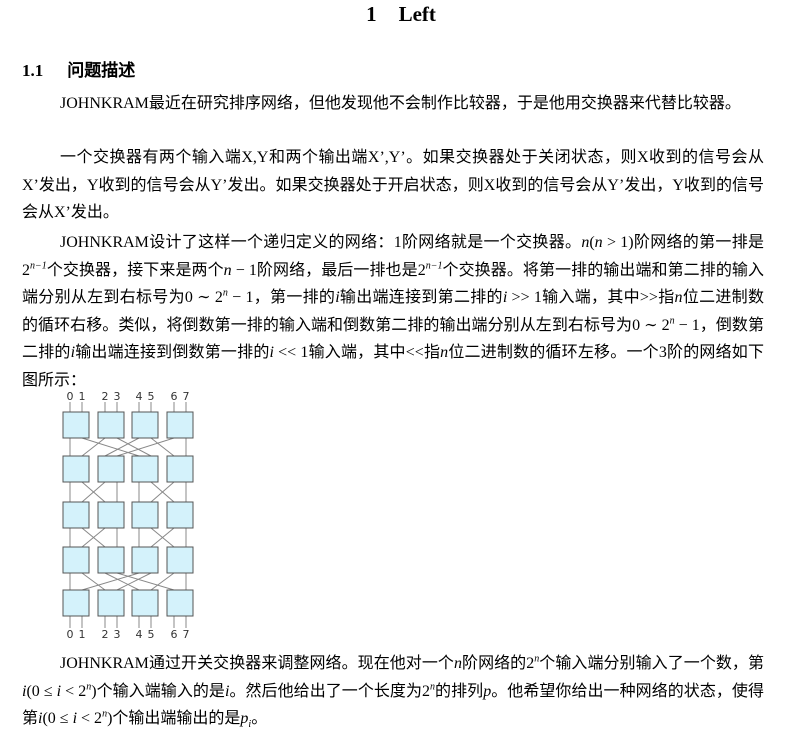 This screenshot has width=802, height=739. Describe the element at coordinates (135, 270) in the screenshot. I see `text-run: 个交换器，接下来是两个` at that location.